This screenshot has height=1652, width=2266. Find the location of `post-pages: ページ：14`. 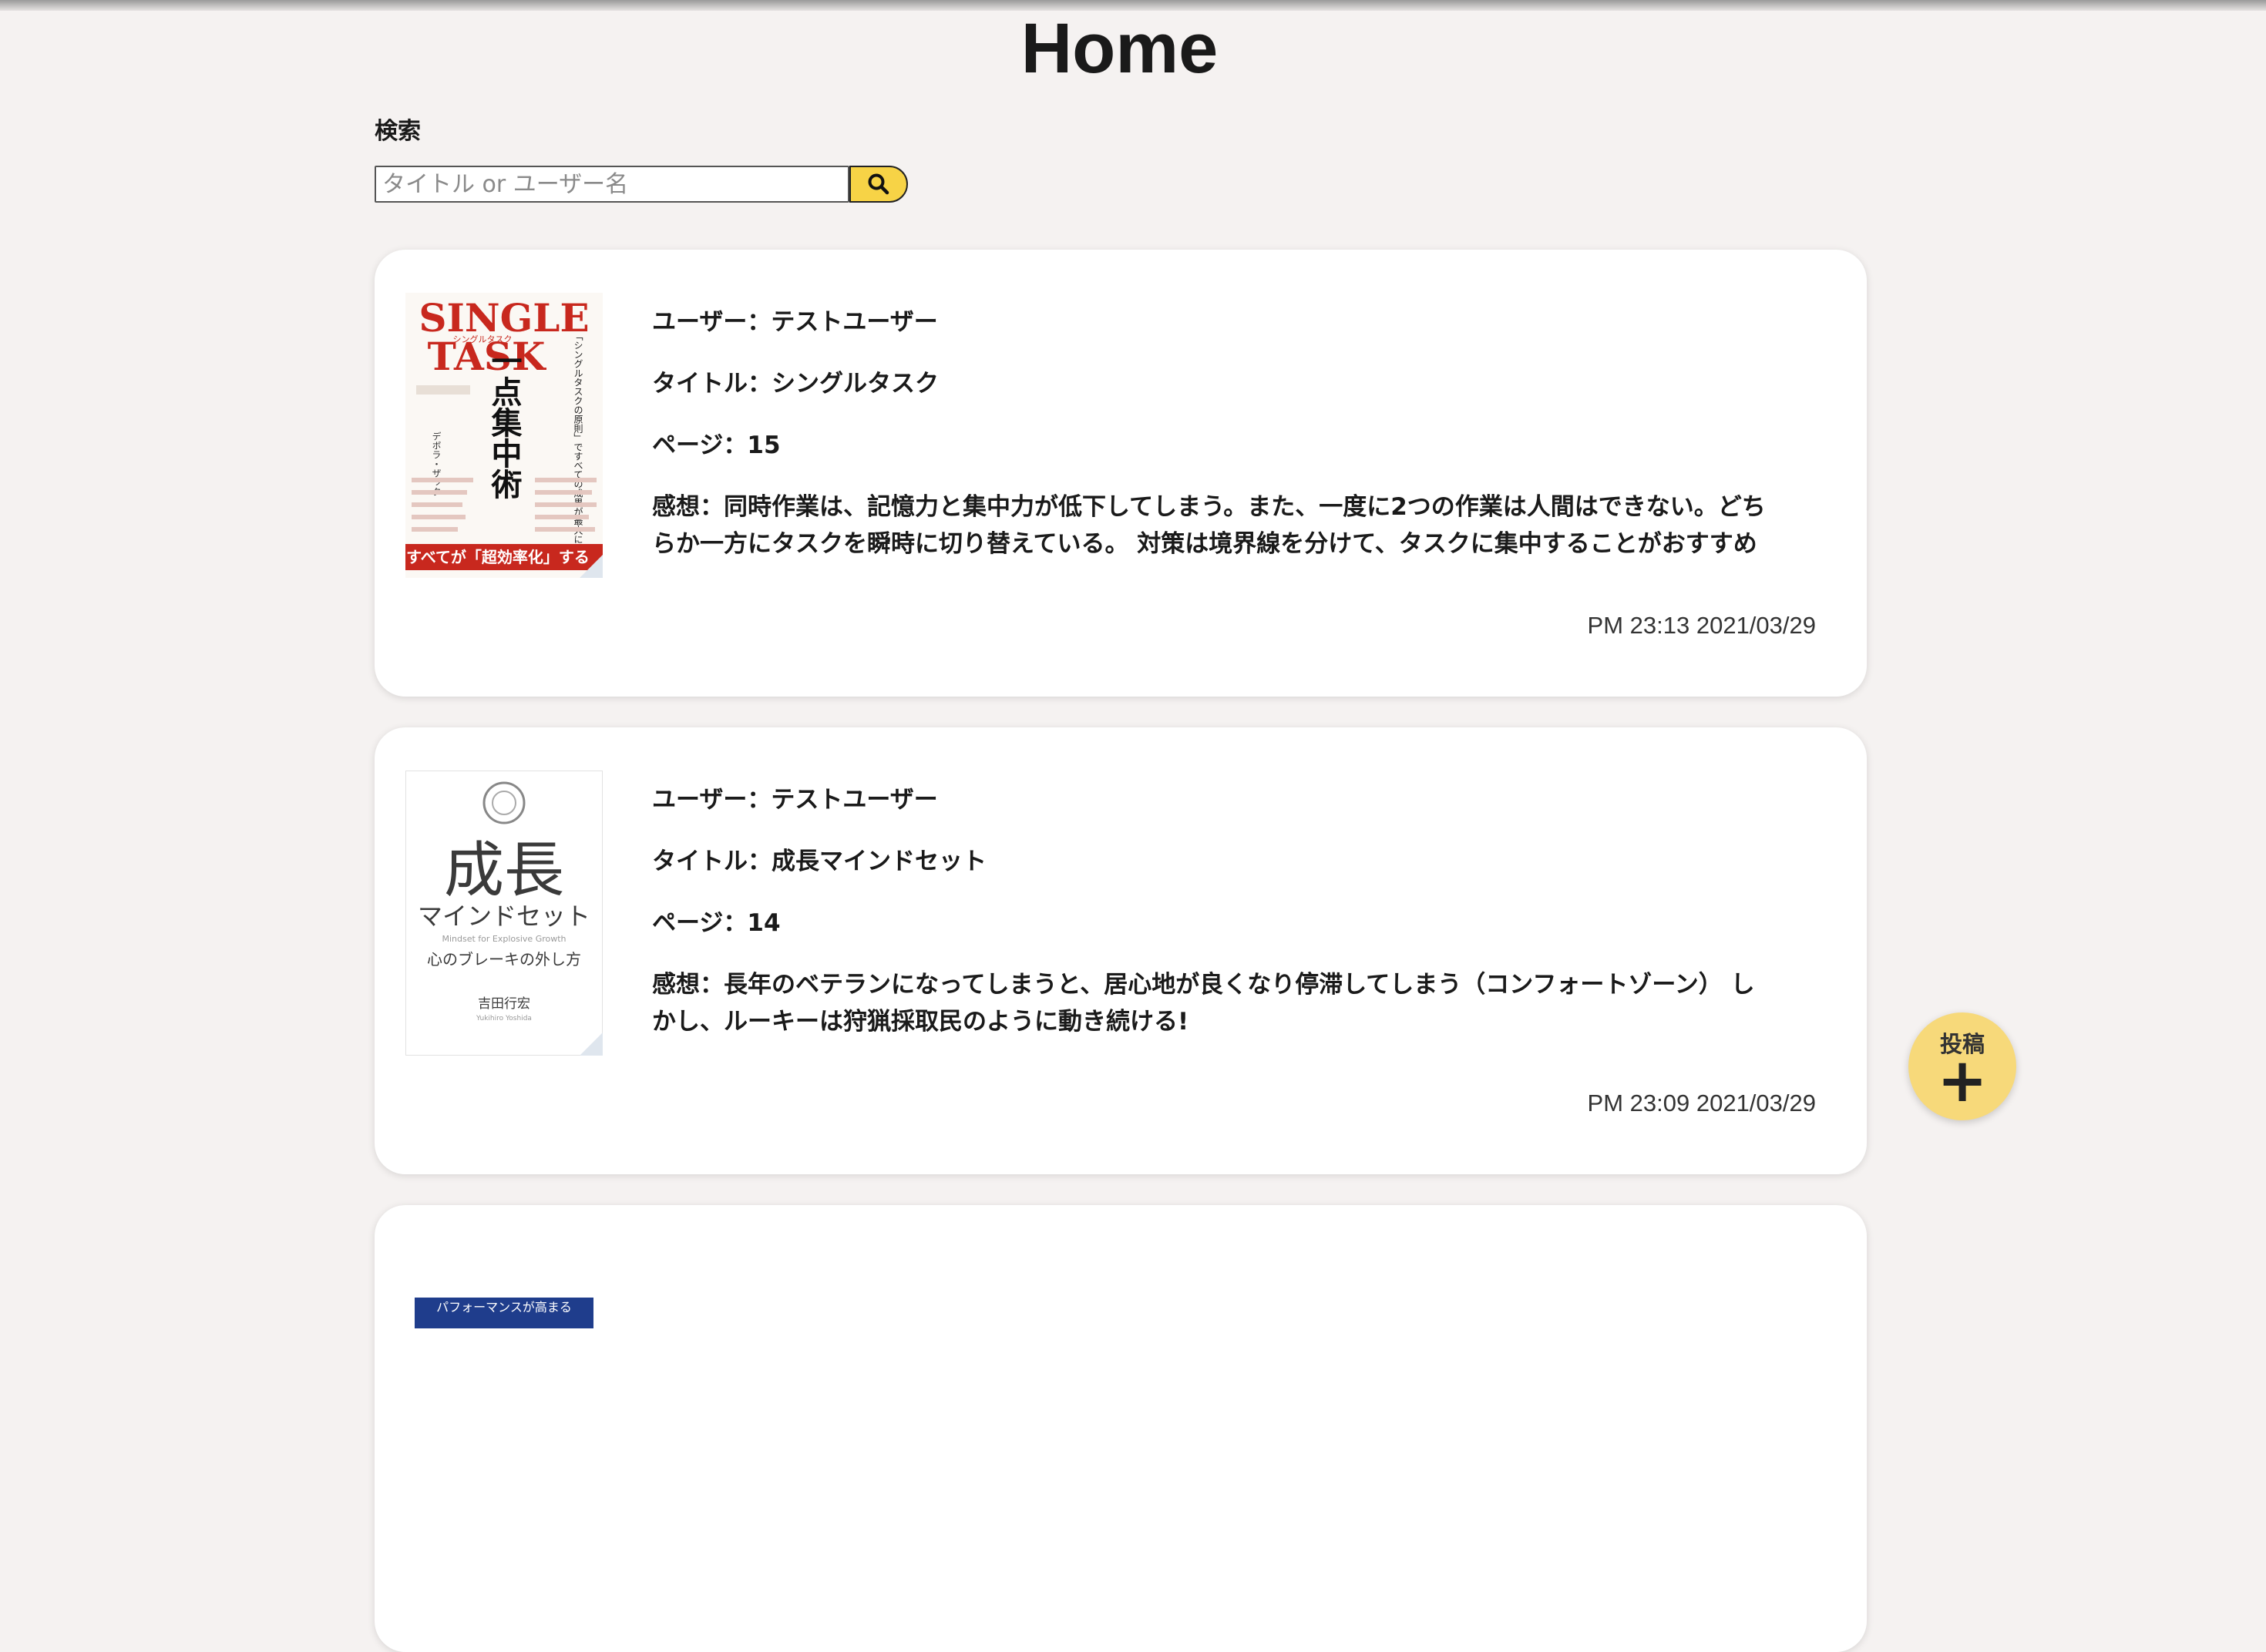

post-pages: ページ：14 is located at coordinates (716, 923).